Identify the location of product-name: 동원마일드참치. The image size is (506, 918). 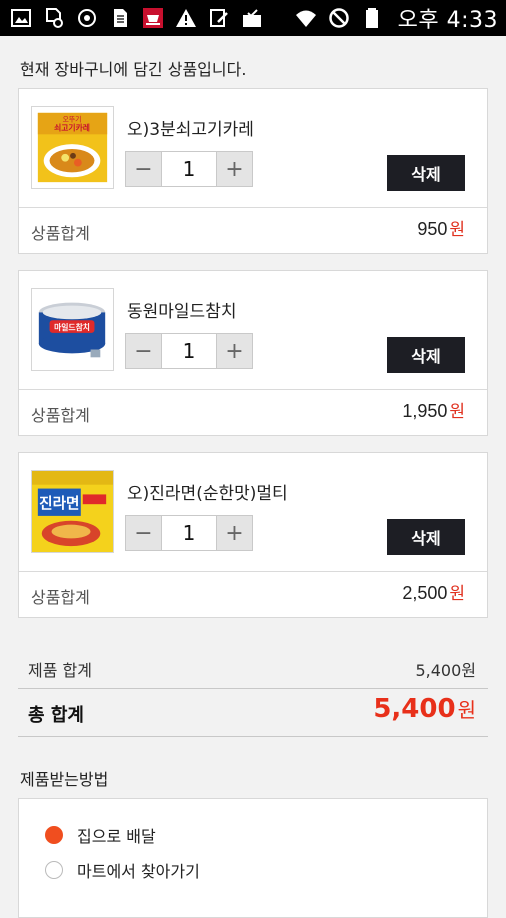
(182, 312).